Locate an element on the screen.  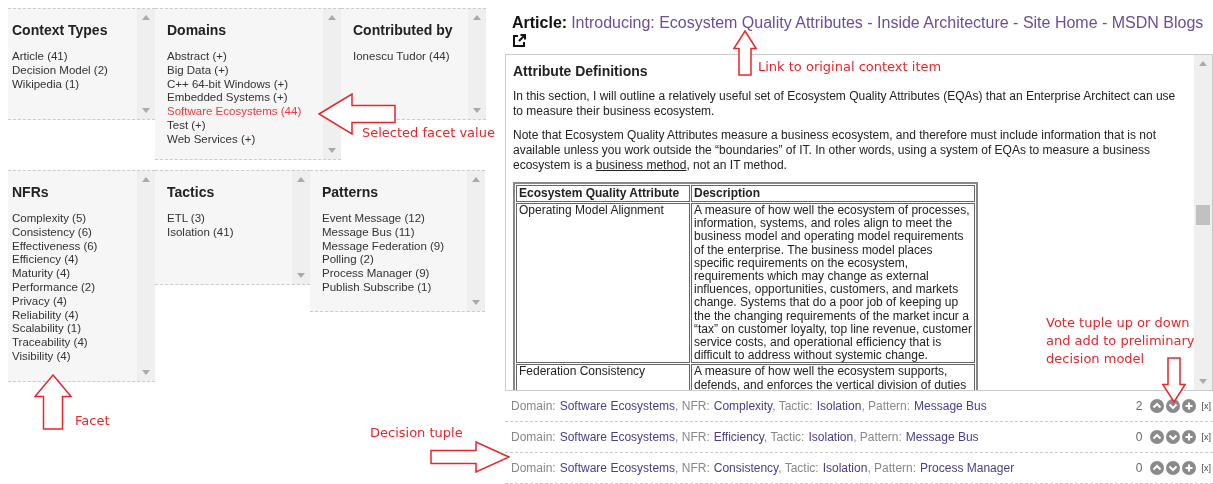
facet-value: Performance (2) is located at coordinates (54, 288).